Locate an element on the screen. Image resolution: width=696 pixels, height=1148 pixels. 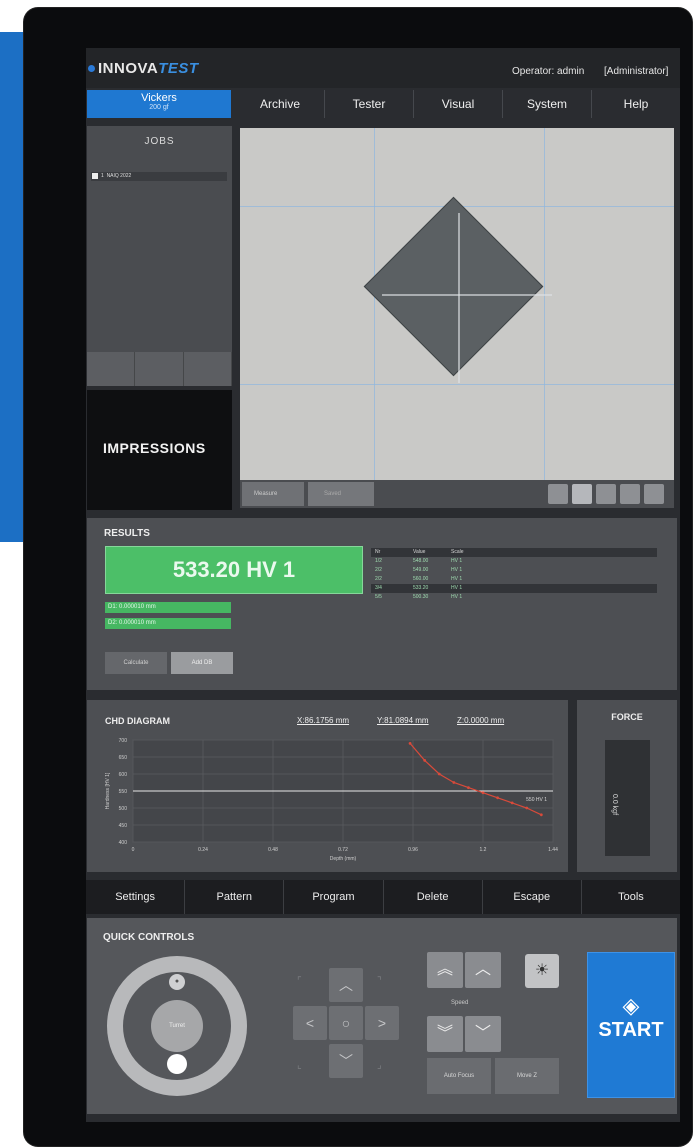
impressions-logo: IMPRESSIONS is located at coordinates (154, 448).